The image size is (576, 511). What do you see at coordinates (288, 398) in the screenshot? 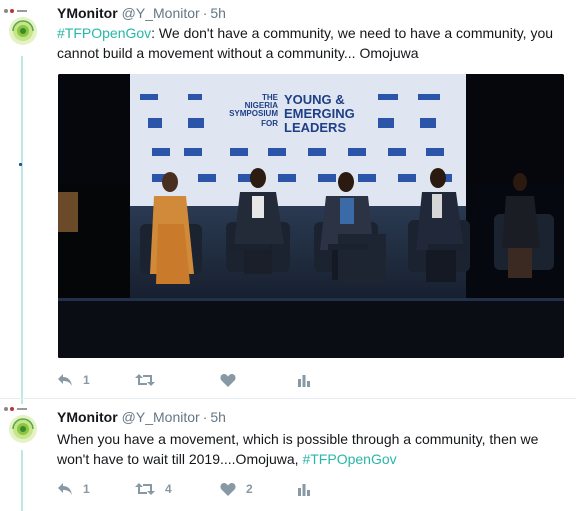
I see `tweet-divider` at bounding box center [288, 398].